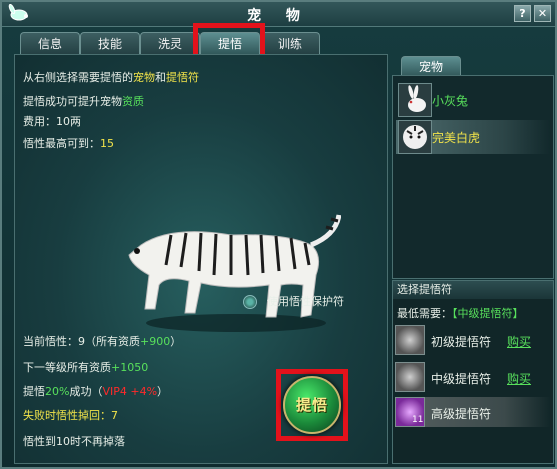  I want to click on window-title: 宠 物, so click(278, 16).